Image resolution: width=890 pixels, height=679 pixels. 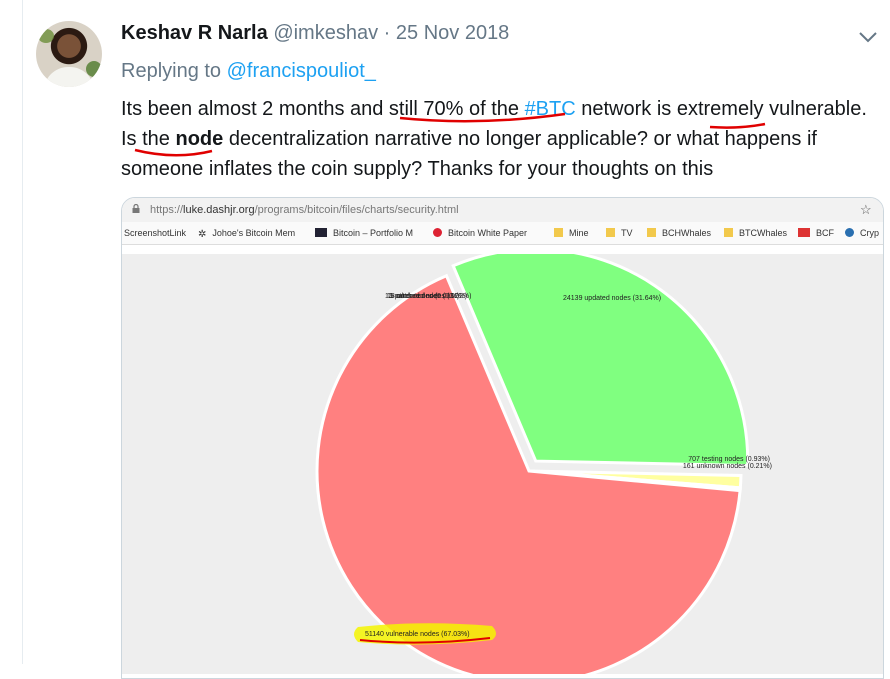 I want to click on lock-shackle, so click(x=136, y=206).